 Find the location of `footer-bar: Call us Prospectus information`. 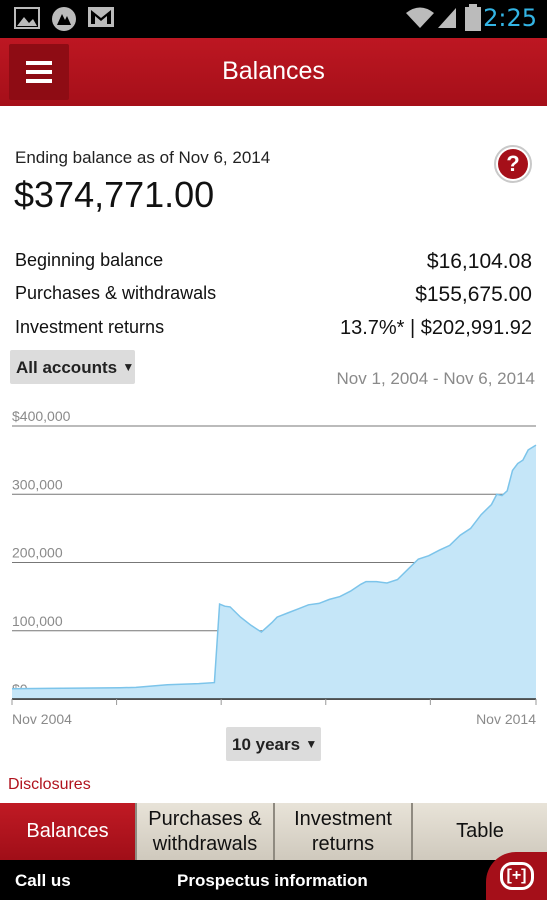

footer-bar: Call us Prospectus information is located at coordinates (273, 880).